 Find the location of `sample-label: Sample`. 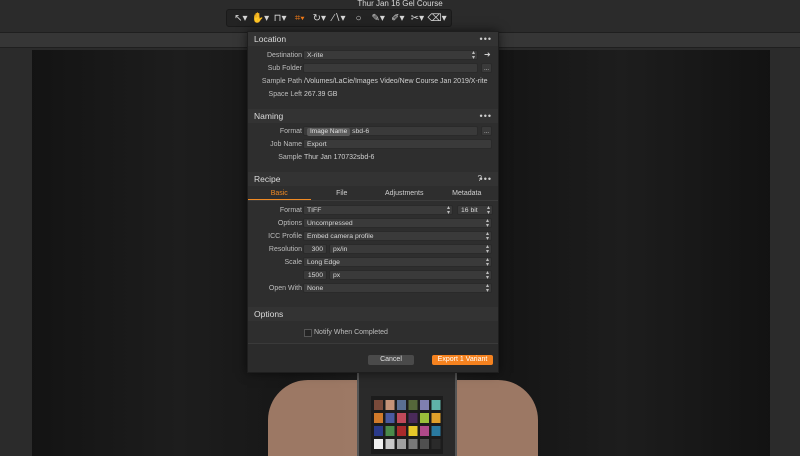

sample-label: Sample is located at coordinates (290, 157).